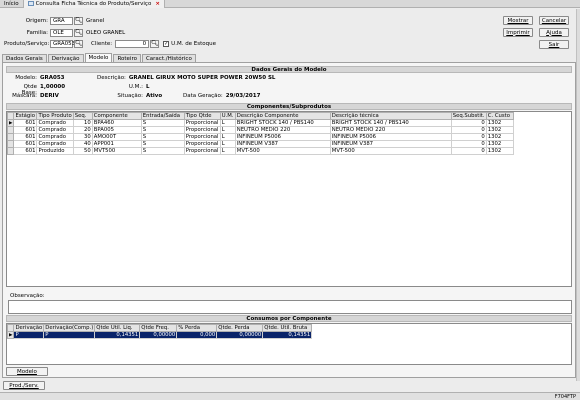 The width and height of the screenshot is (580, 400). What do you see at coordinates (518, 20) in the screenshot?
I see `mostrar-button: Mostrar` at bounding box center [518, 20].